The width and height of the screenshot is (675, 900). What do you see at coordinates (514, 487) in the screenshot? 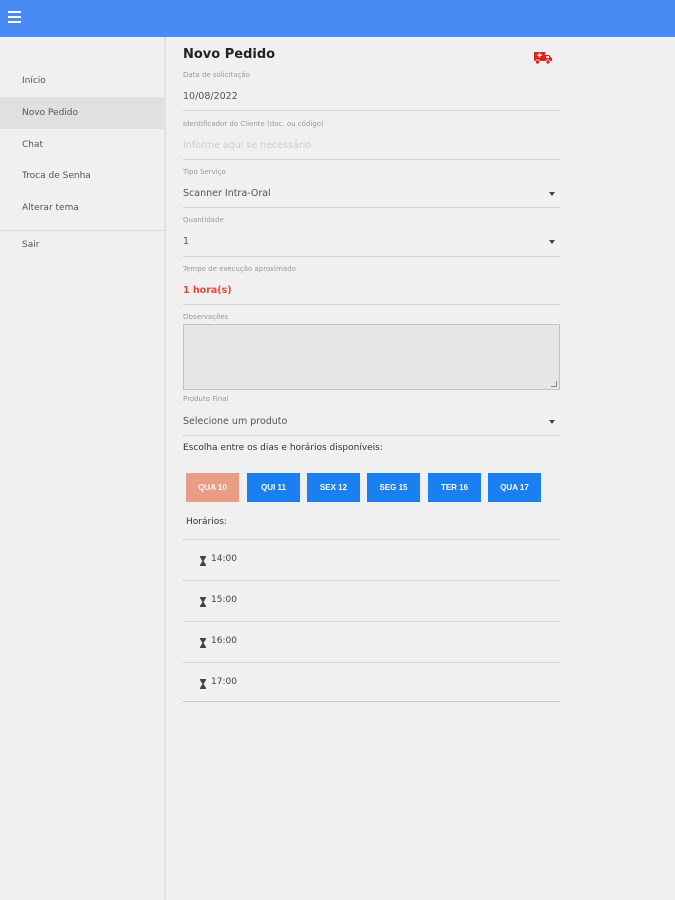
I see `day-button-qua-17: QUA 17` at bounding box center [514, 487].